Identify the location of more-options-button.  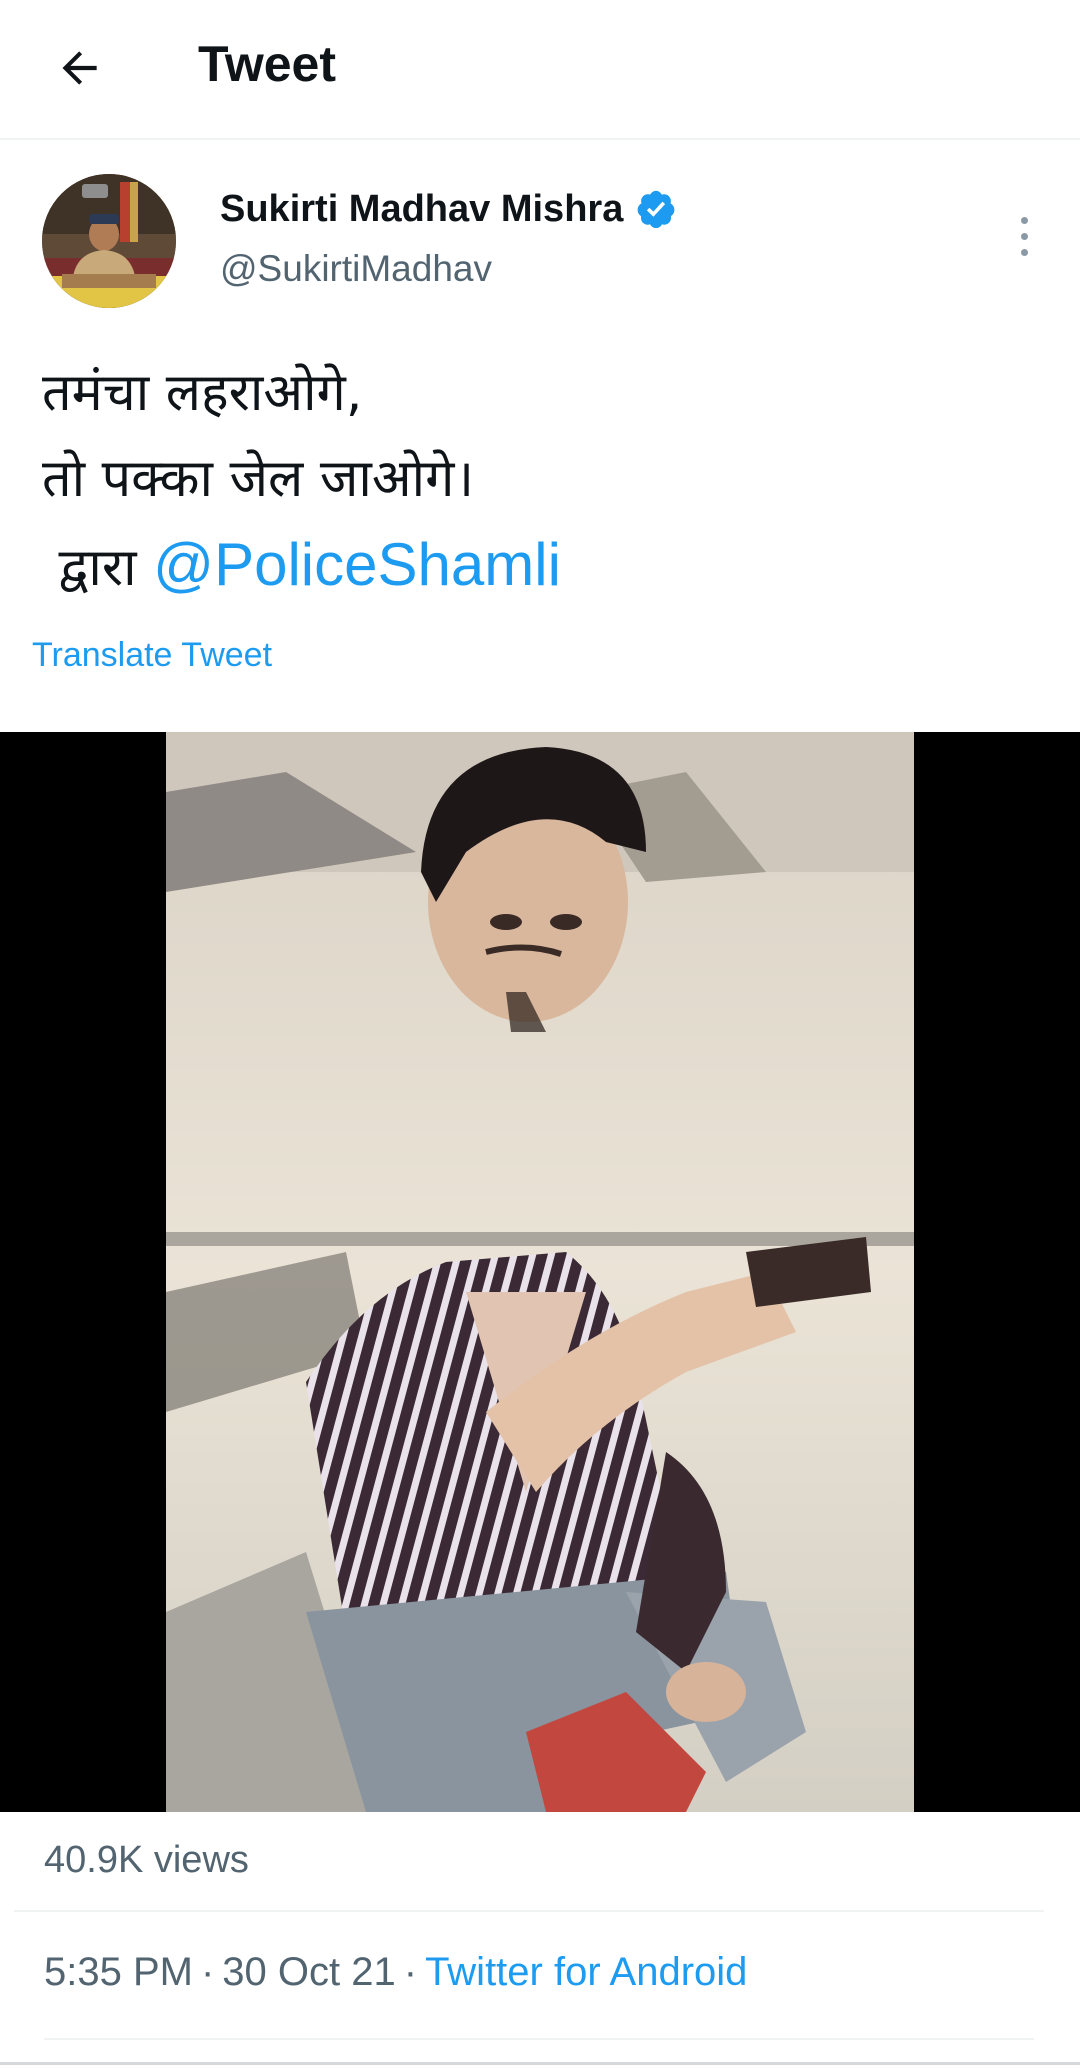
(1024, 236).